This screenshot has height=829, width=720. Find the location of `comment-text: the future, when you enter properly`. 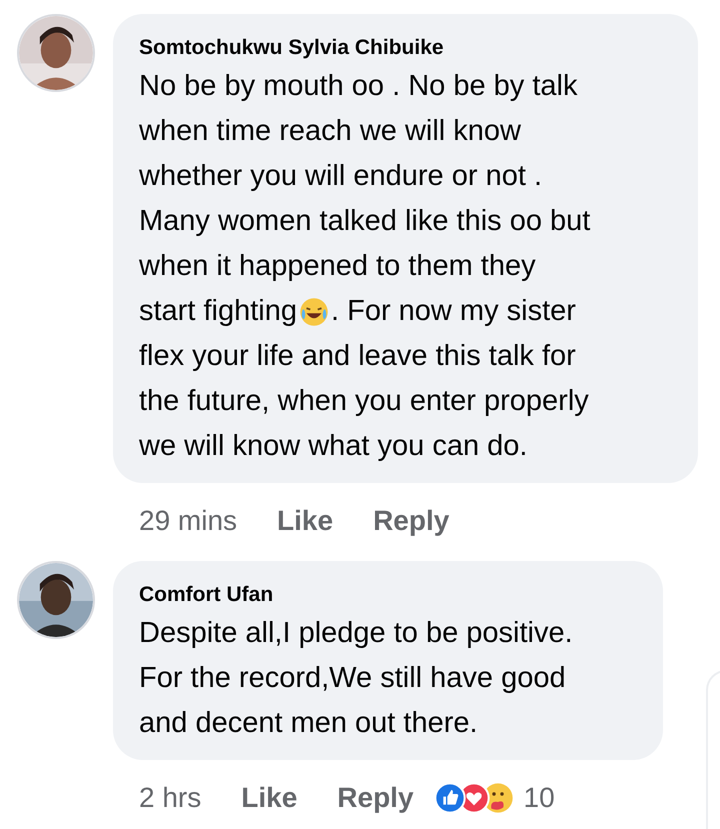

comment-text: the future, when you enter properly is located at coordinates (364, 401).